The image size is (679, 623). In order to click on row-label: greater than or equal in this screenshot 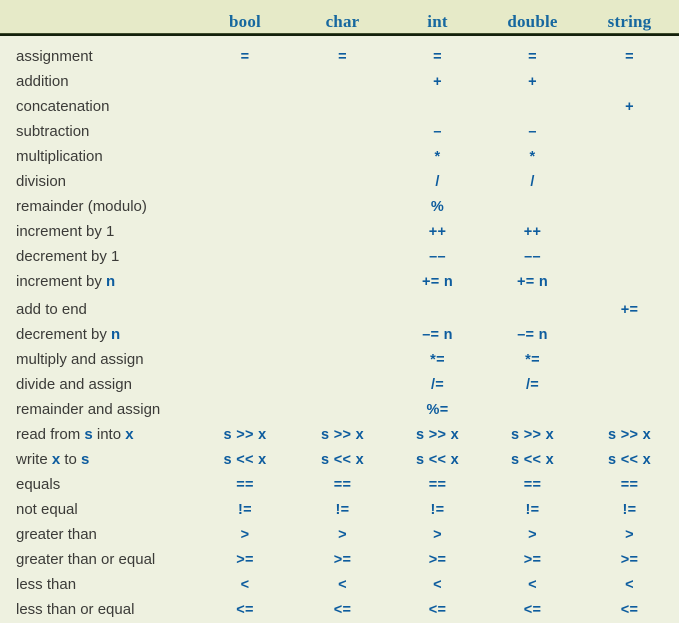, I will do `click(86, 559)`.